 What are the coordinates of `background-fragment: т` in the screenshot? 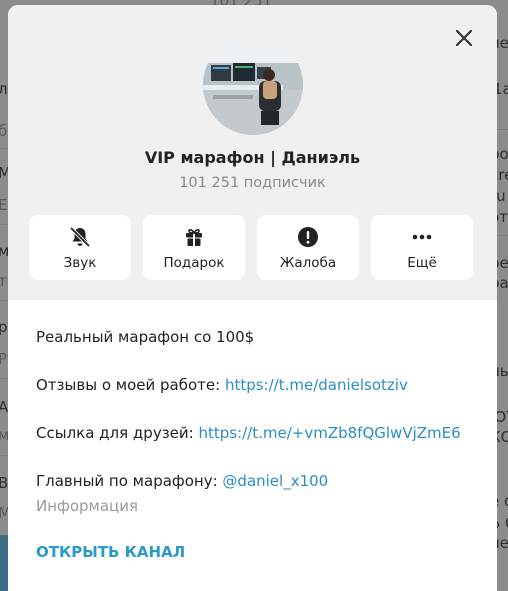 It's located at (3, 281).